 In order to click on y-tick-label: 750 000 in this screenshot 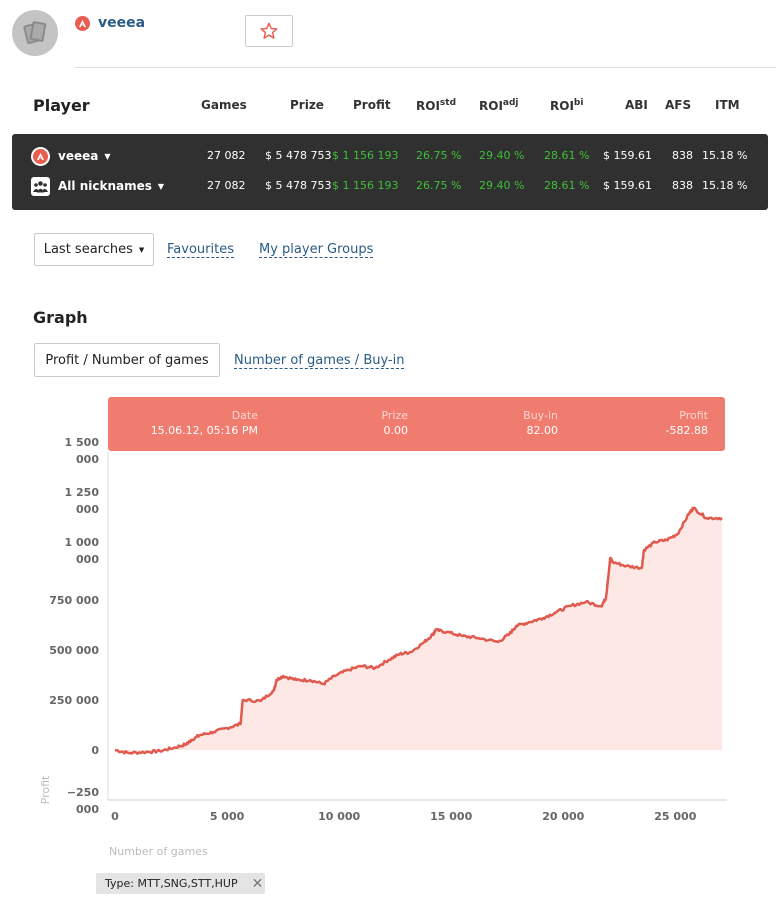, I will do `click(74, 600)`.